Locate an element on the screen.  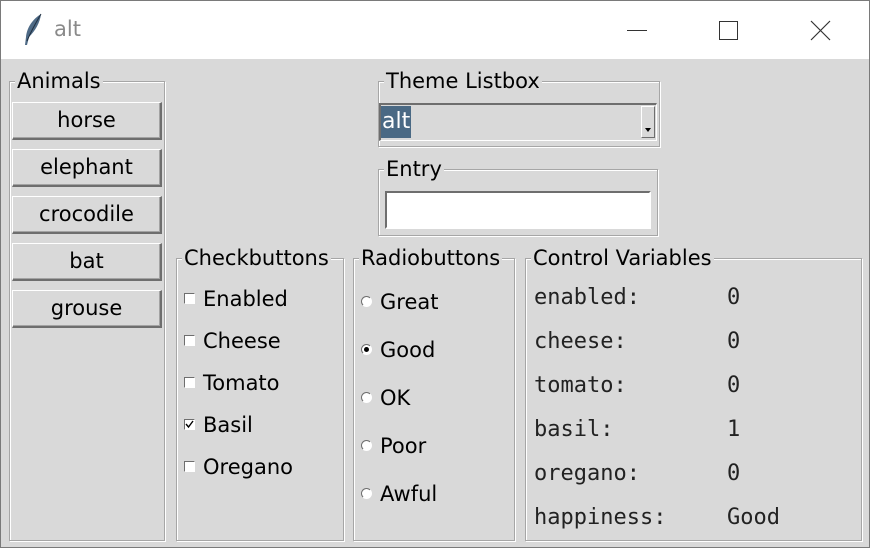
text-entry-field is located at coordinates (518, 210).